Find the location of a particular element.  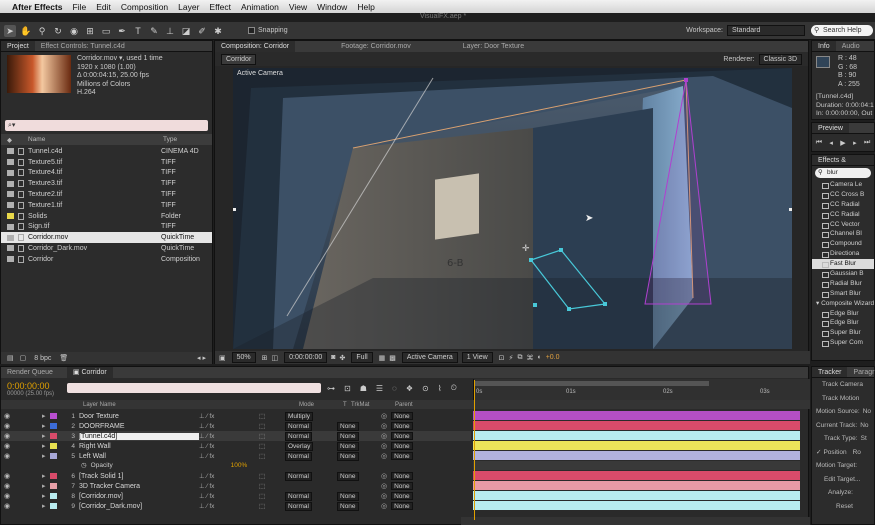

tab-effect-controls: Effect Controls: Tunnel.c4d is located at coordinates (83, 46).